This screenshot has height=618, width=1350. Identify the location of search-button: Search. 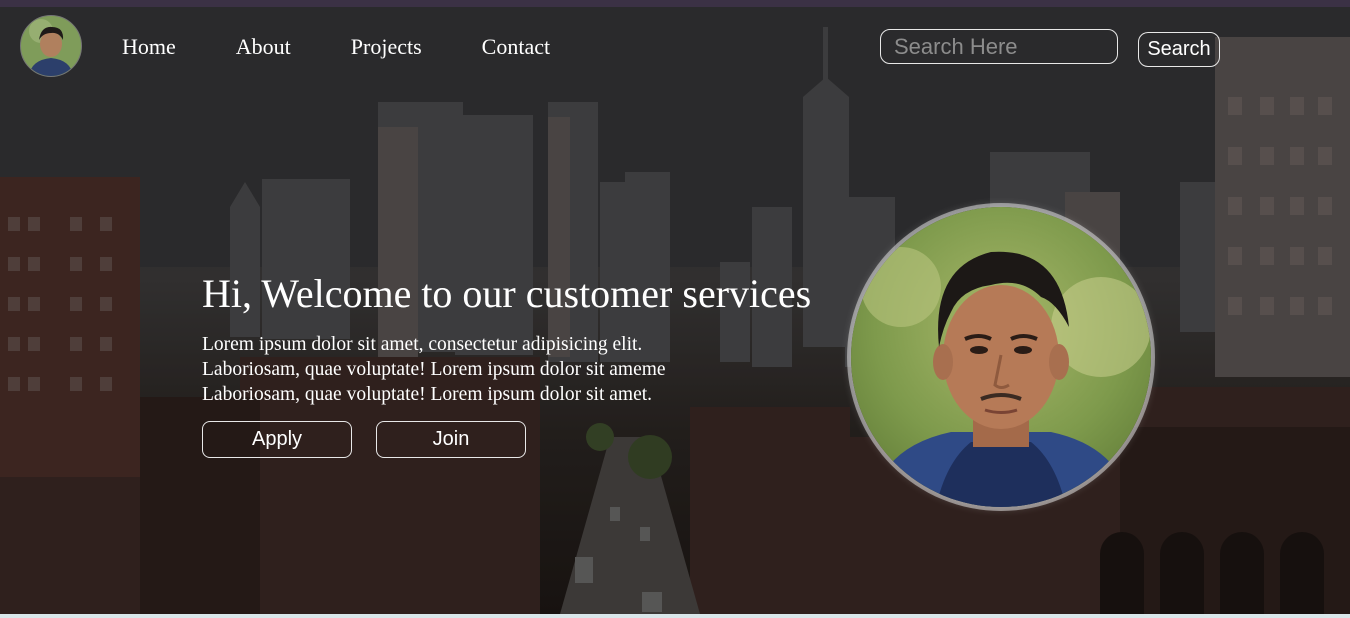
(1179, 49).